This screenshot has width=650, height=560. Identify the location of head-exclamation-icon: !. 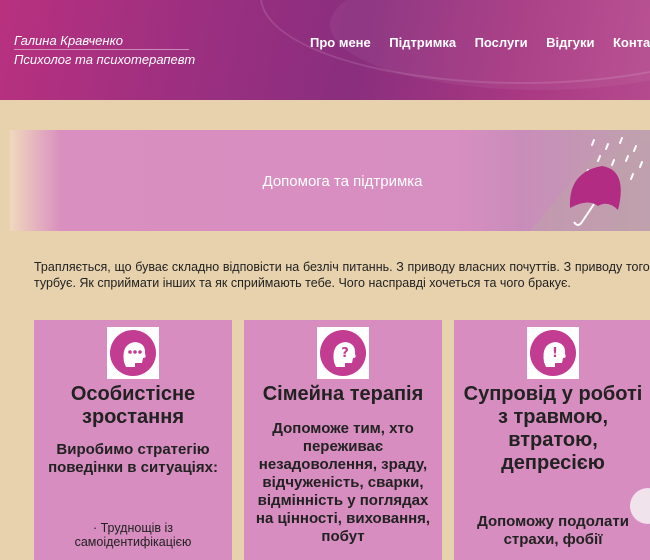
(553, 353).